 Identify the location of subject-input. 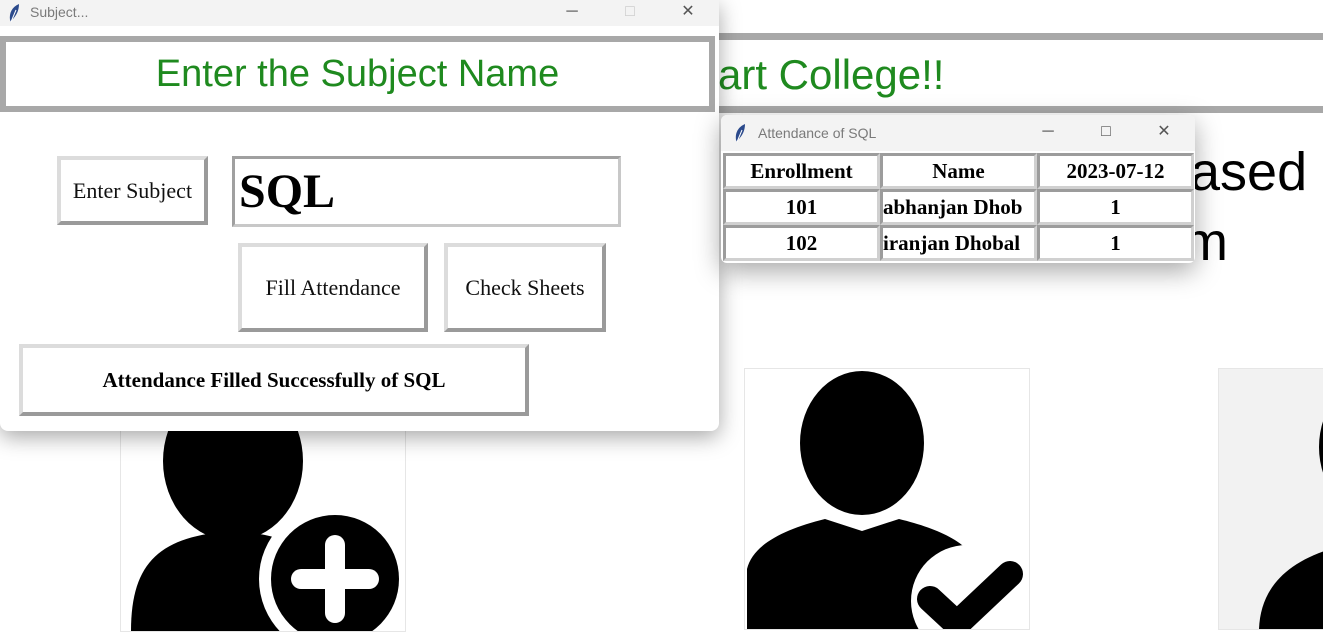
(426, 191).